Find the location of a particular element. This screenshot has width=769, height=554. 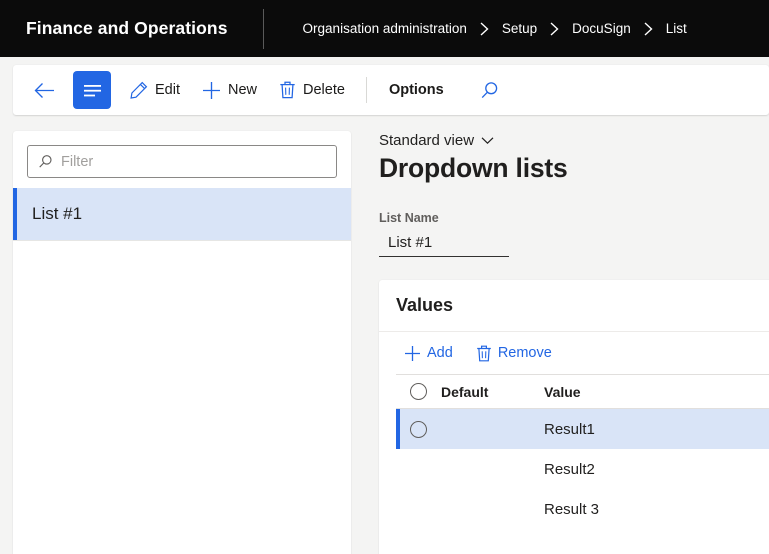

values-grid-header: Default Value is located at coordinates (582, 392).